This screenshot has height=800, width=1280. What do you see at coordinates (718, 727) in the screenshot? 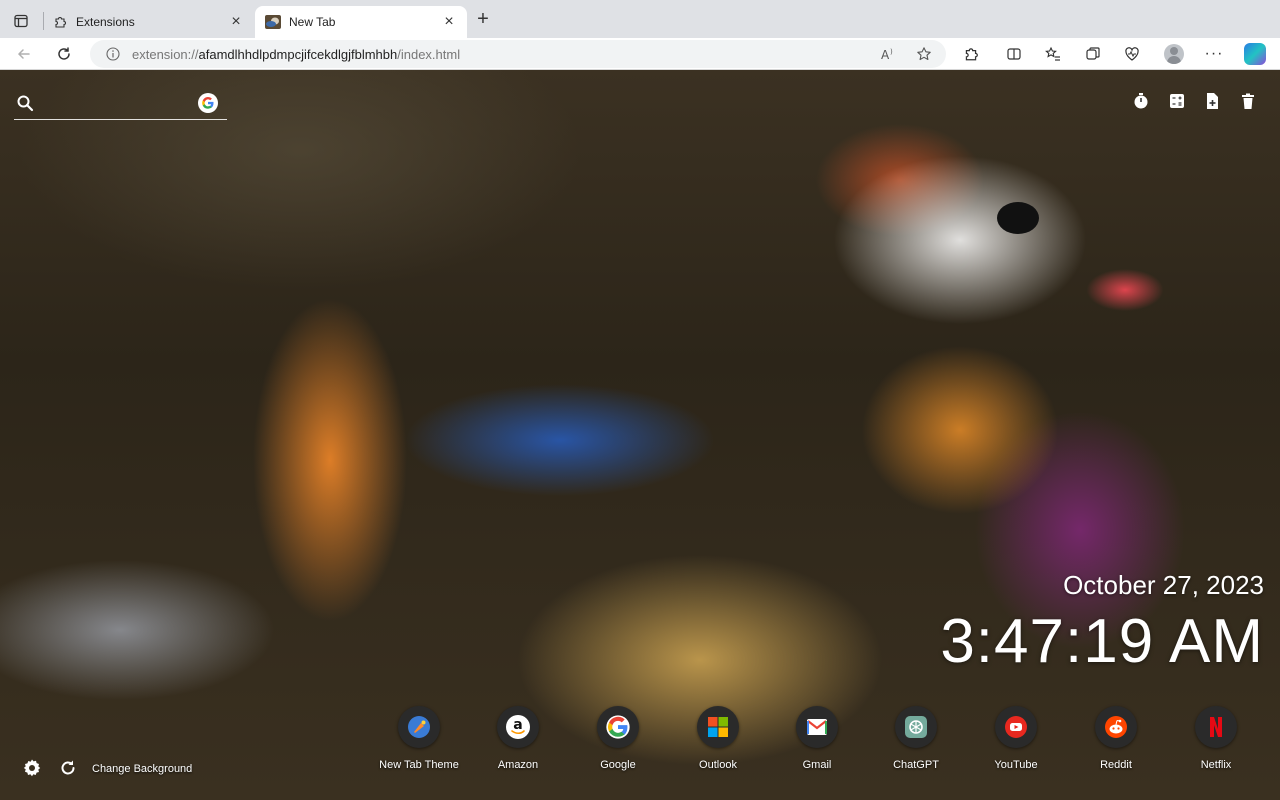
I see `outlook-icon` at bounding box center [718, 727].